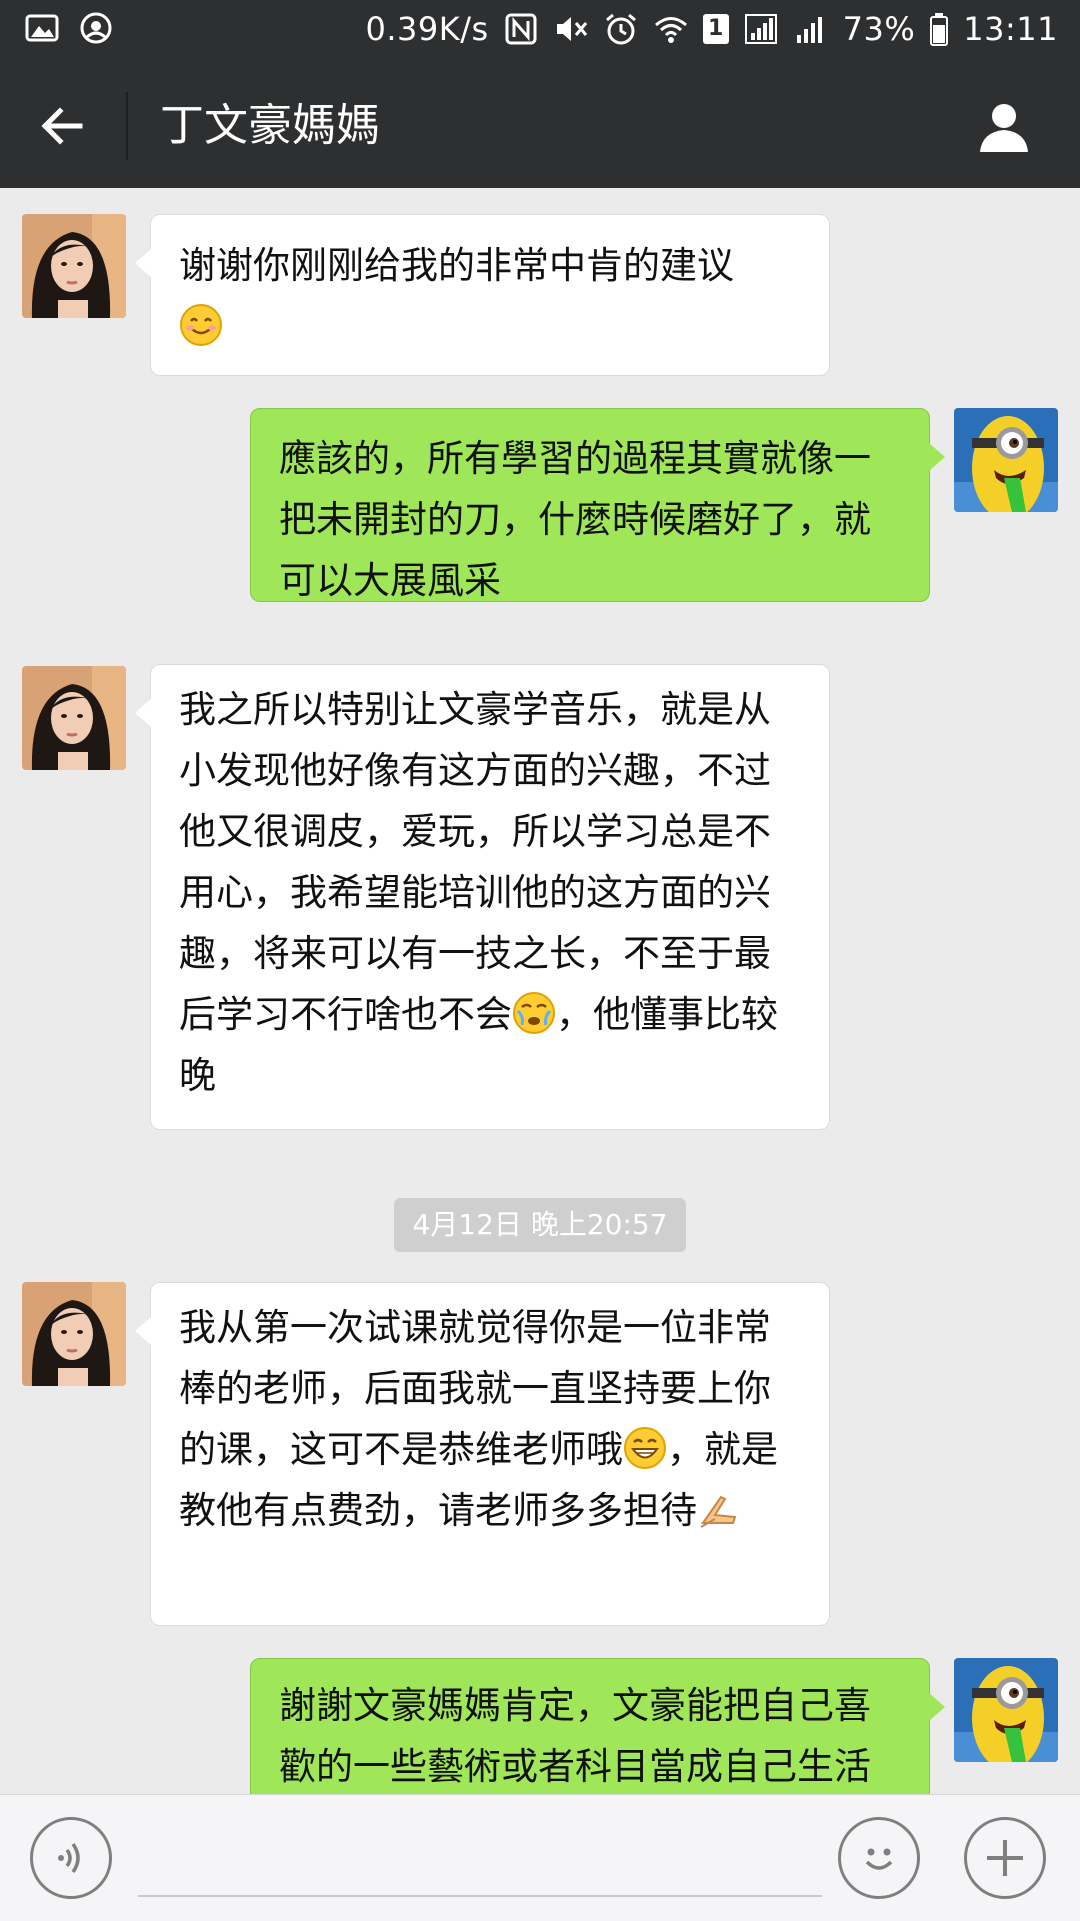 This screenshot has height=1921, width=1080. What do you see at coordinates (427, 29) in the screenshot?
I see `network-speed: 0.39K/s` at bounding box center [427, 29].